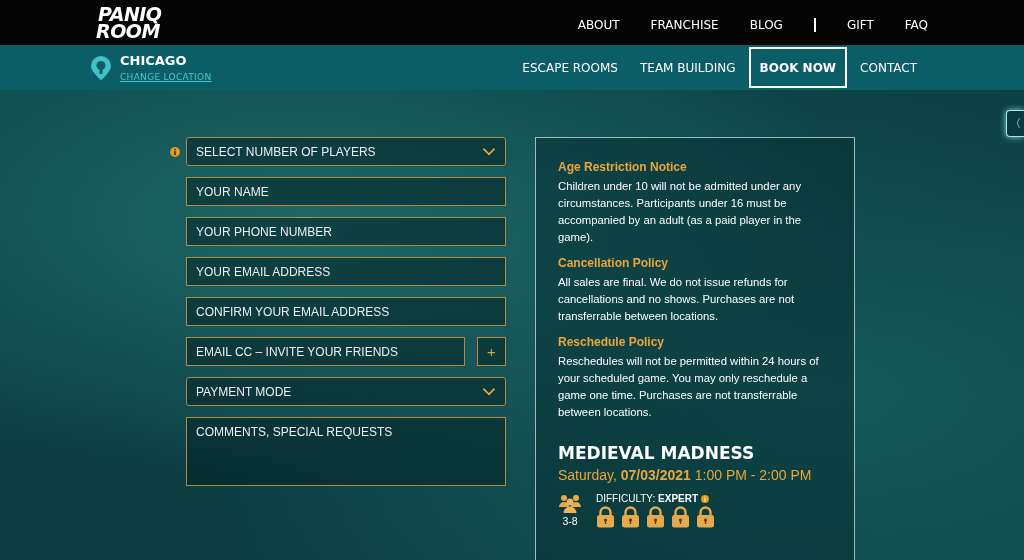 The height and width of the screenshot is (560, 1024). Describe the element at coordinates (244, 391) in the screenshot. I see `select-placeholder: PAYMENT MODE` at that location.